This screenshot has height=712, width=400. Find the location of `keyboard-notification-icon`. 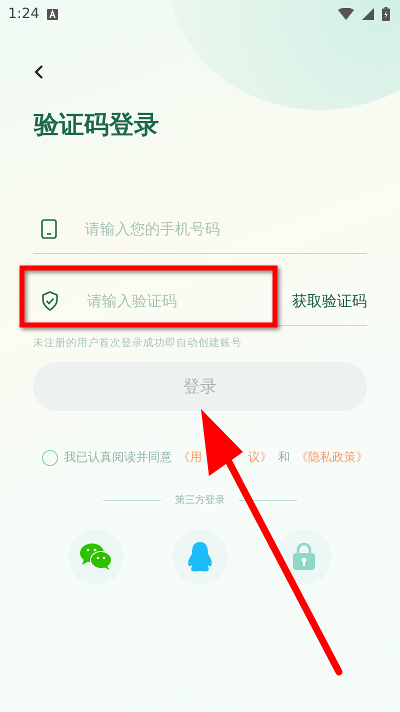

keyboard-notification-icon is located at coordinates (52, 14).